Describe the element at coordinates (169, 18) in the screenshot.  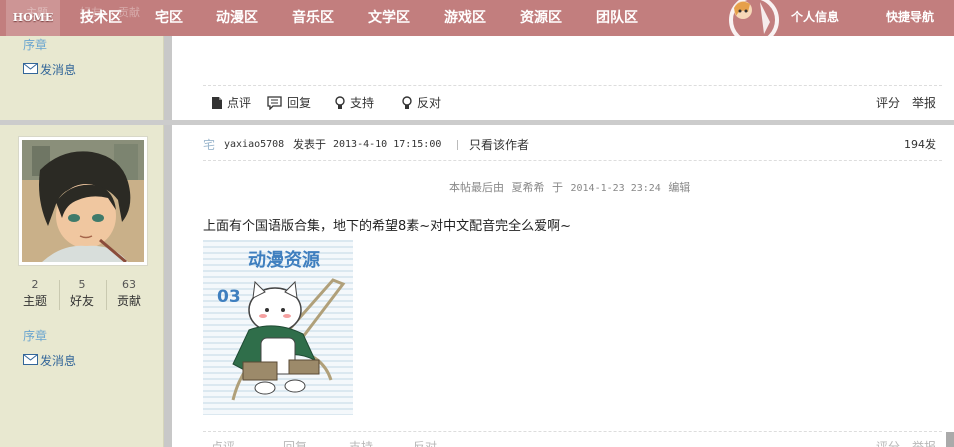
I see `nav-otaku: 宅区` at that location.